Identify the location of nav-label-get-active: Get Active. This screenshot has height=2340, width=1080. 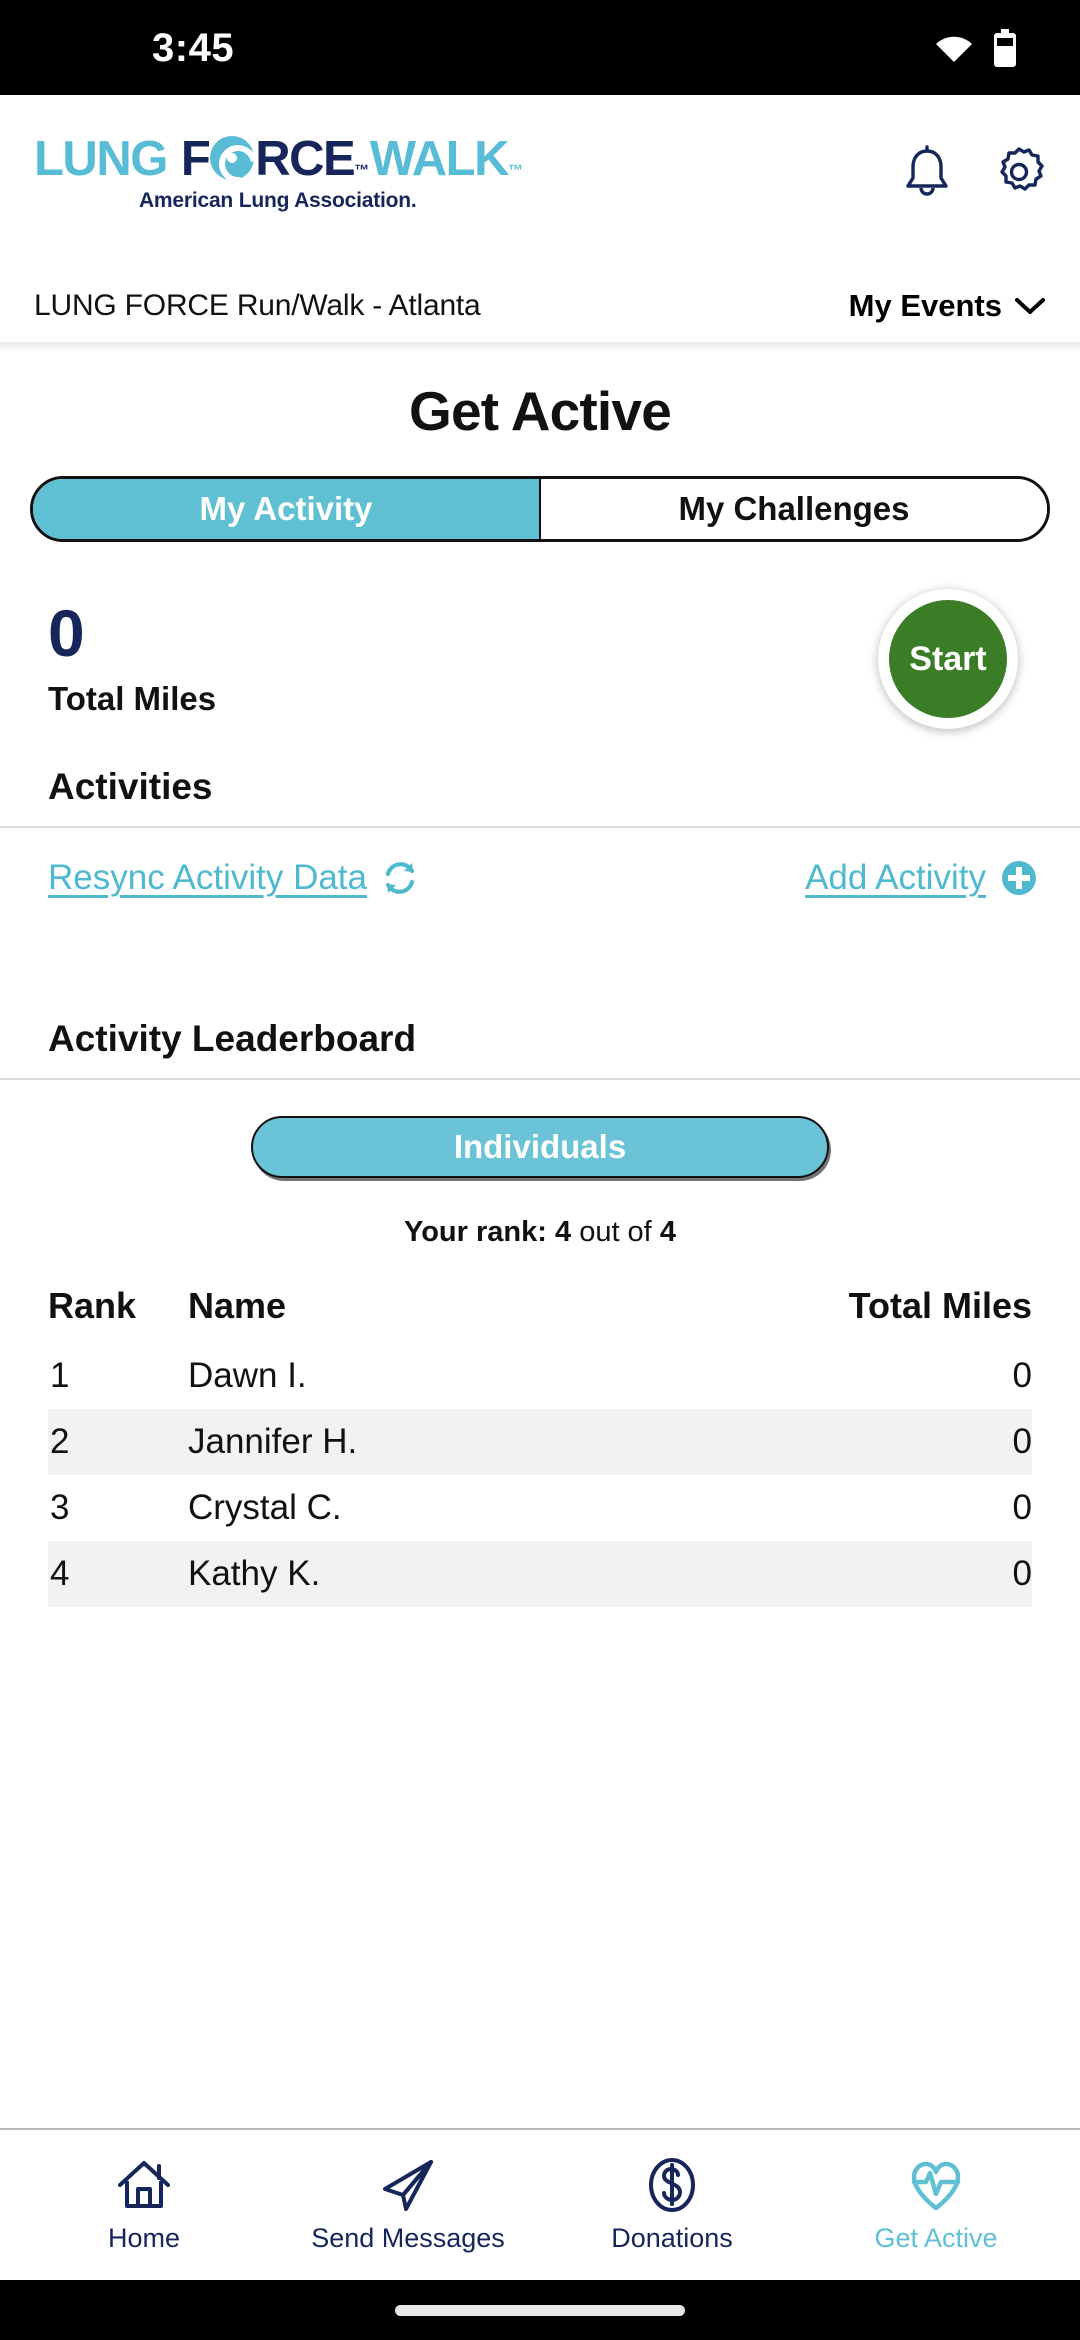
(936, 2238).